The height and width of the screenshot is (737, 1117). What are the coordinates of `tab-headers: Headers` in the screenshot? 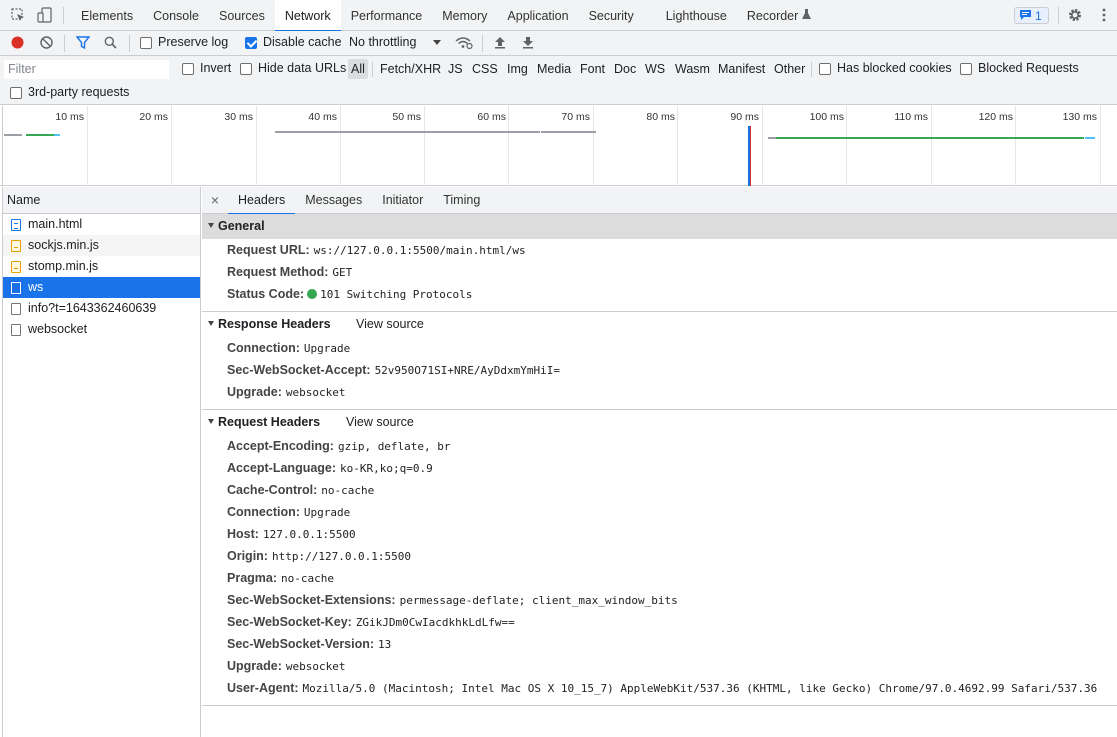 It's located at (262, 201).